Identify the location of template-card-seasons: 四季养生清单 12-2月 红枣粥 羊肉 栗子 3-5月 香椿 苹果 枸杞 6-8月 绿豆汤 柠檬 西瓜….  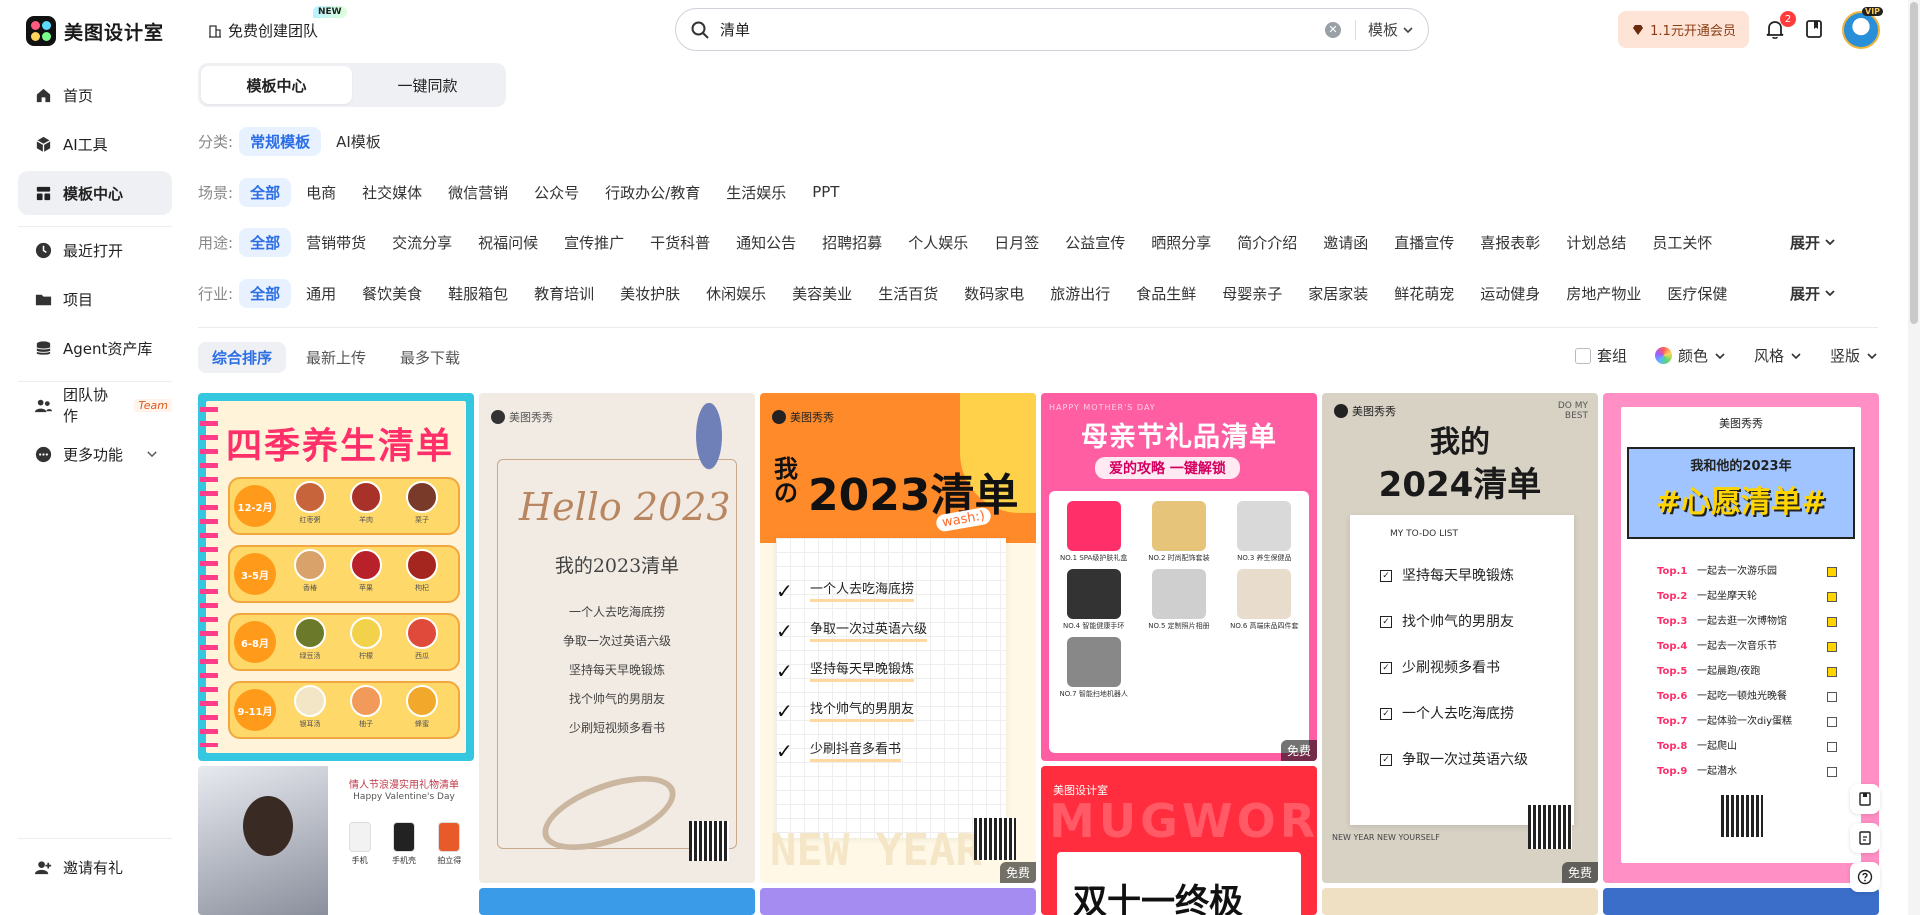
(336, 577).